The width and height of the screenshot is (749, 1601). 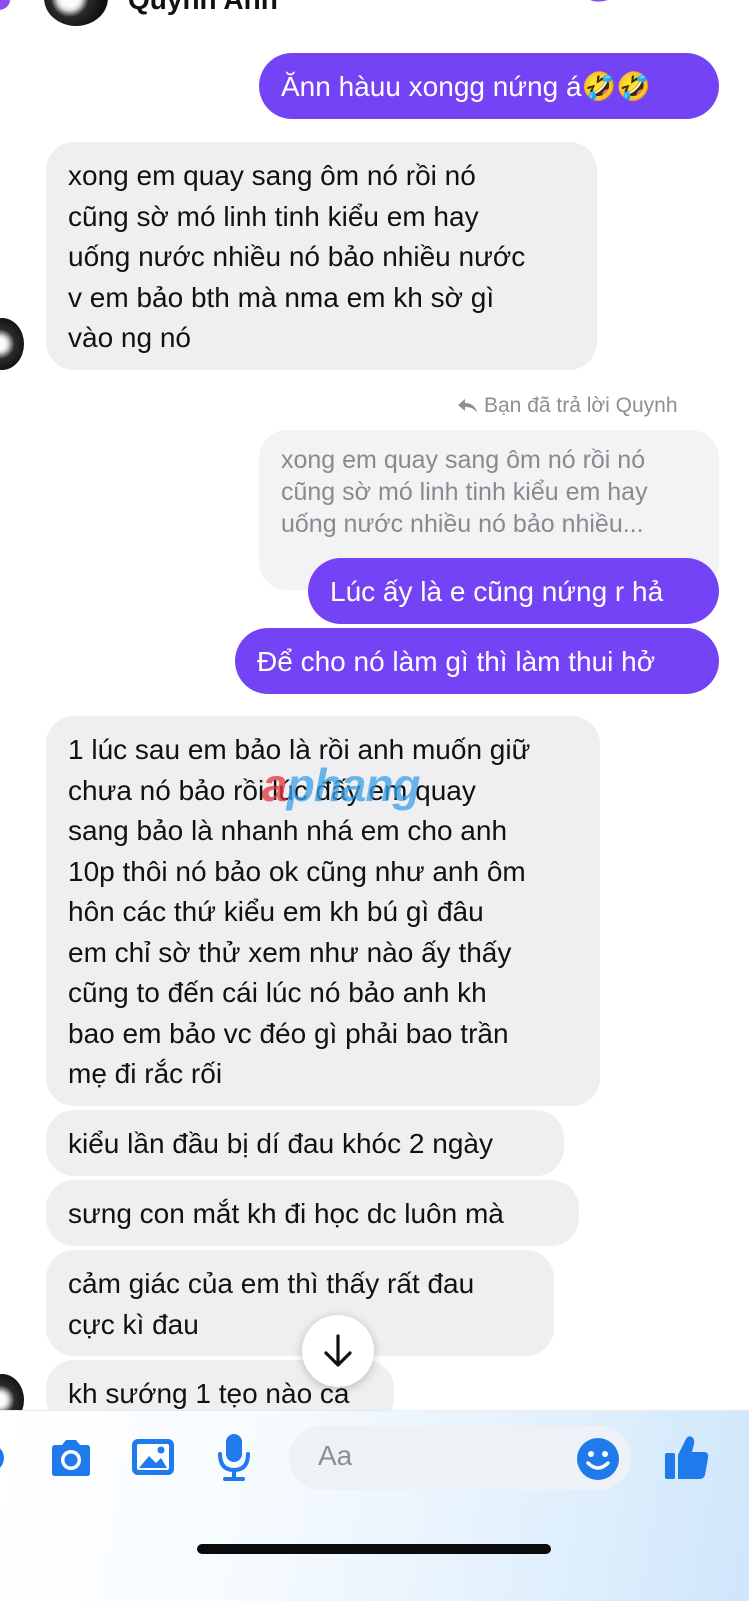 What do you see at coordinates (656, 5) in the screenshot?
I see `video-icon` at bounding box center [656, 5].